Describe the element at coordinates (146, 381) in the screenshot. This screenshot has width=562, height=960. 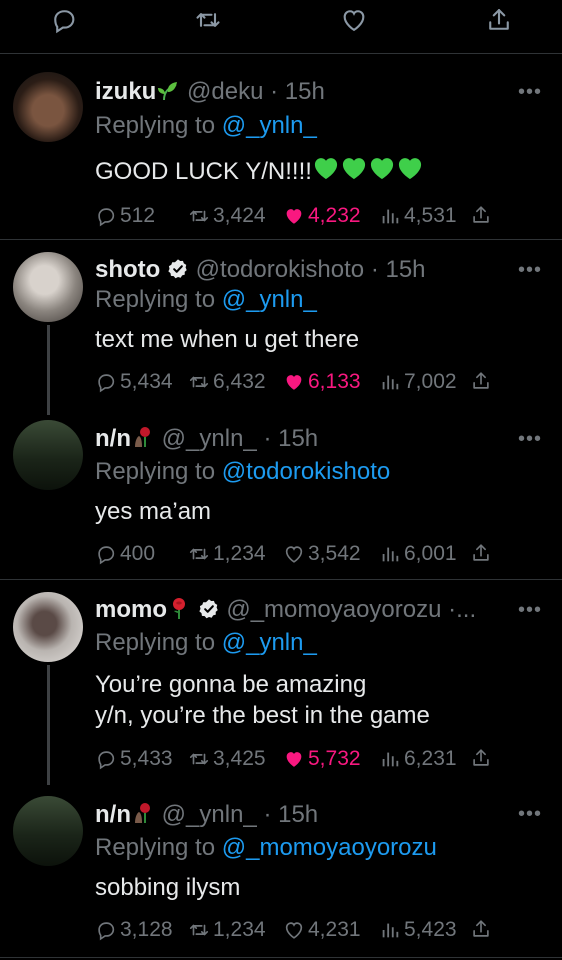
I see `reply-count: 5,434` at that location.